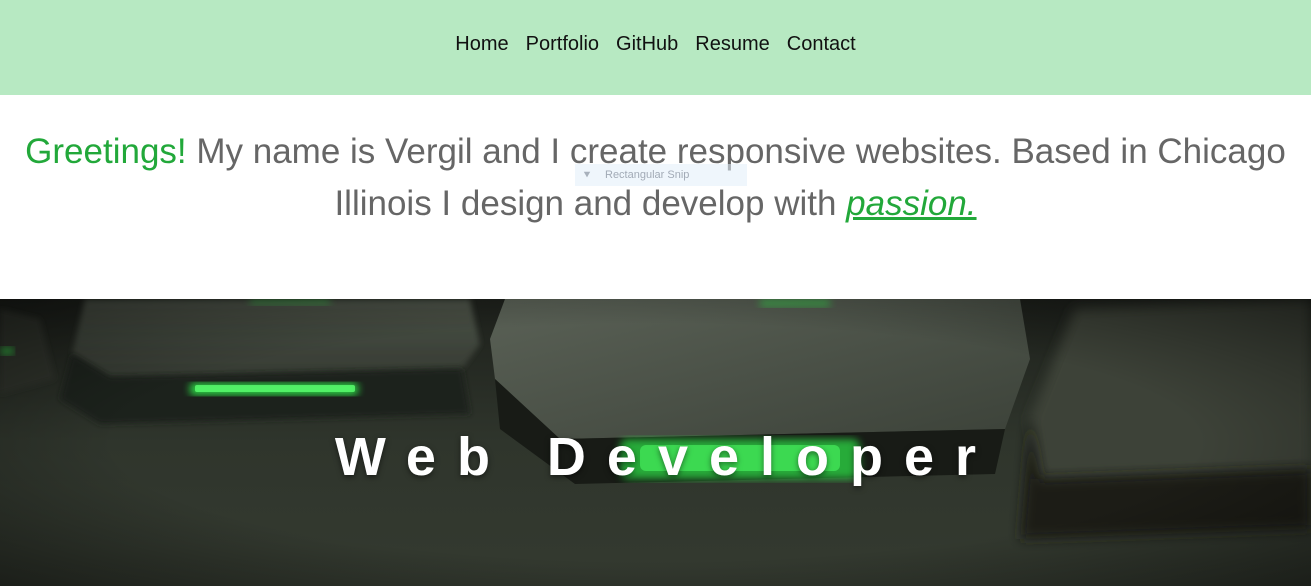 This screenshot has height=586, width=1311. I want to click on nav-item-contact: Contact, so click(821, 44).